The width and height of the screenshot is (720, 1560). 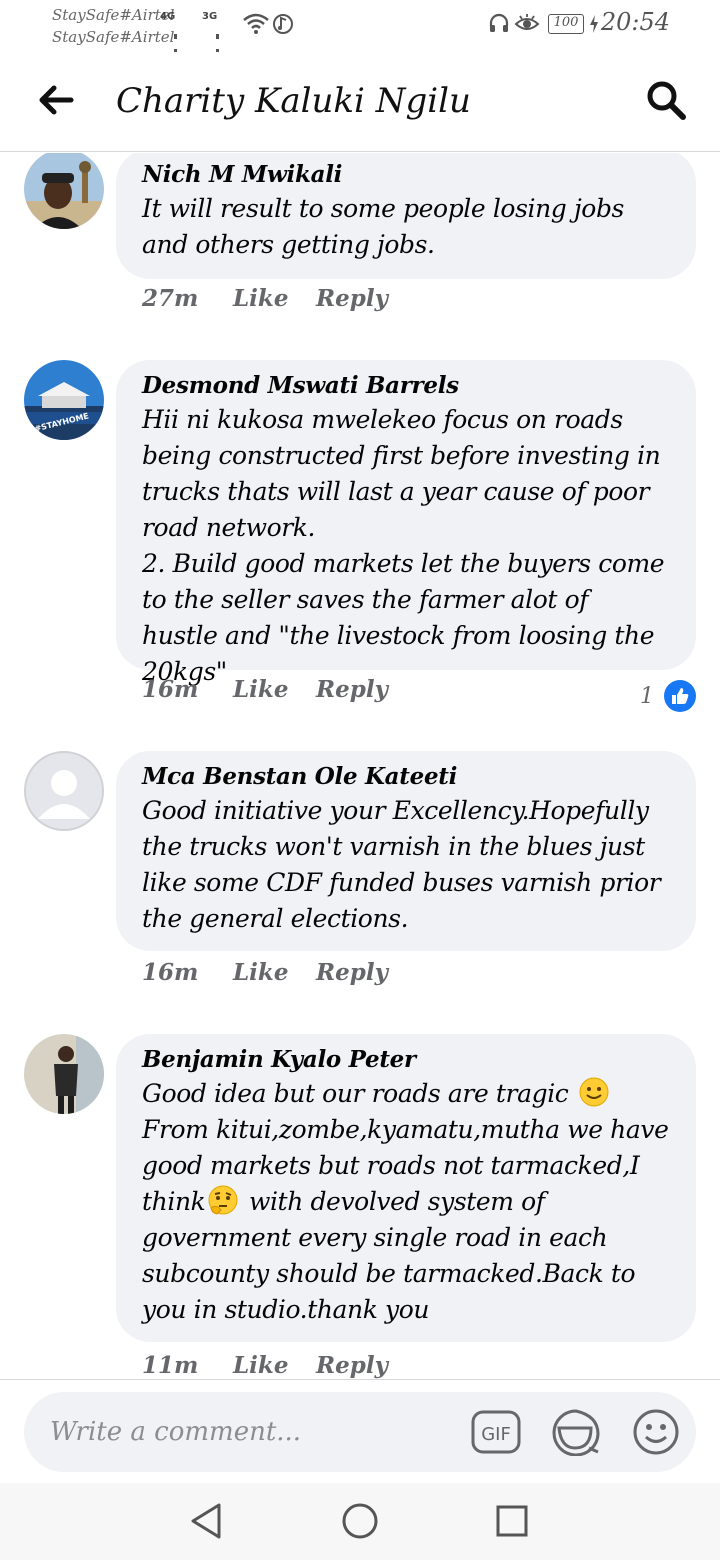 I want to click on triangle-back-icon, so click(x=206, y=1521).